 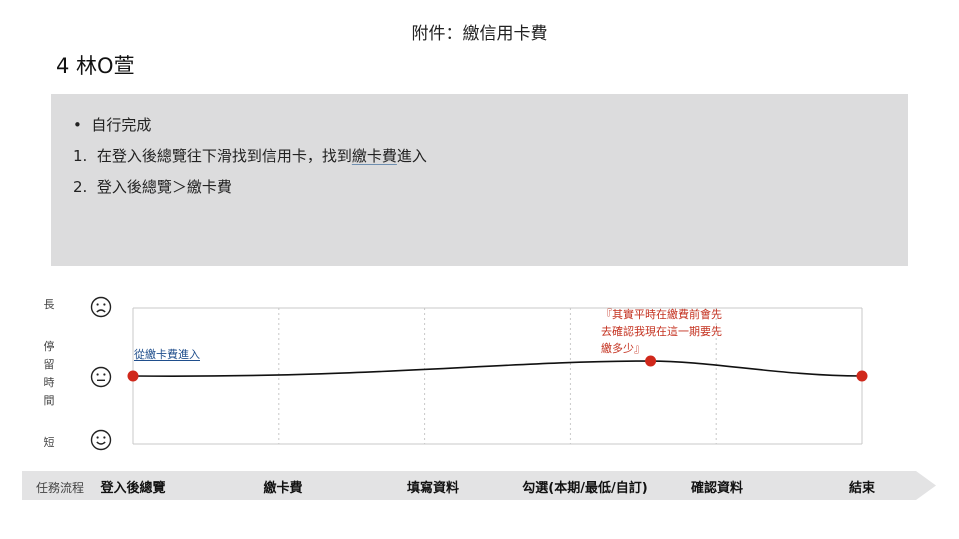 I want to click on start-annotation: 從繳卡費進入, so click(x=167, y=354).